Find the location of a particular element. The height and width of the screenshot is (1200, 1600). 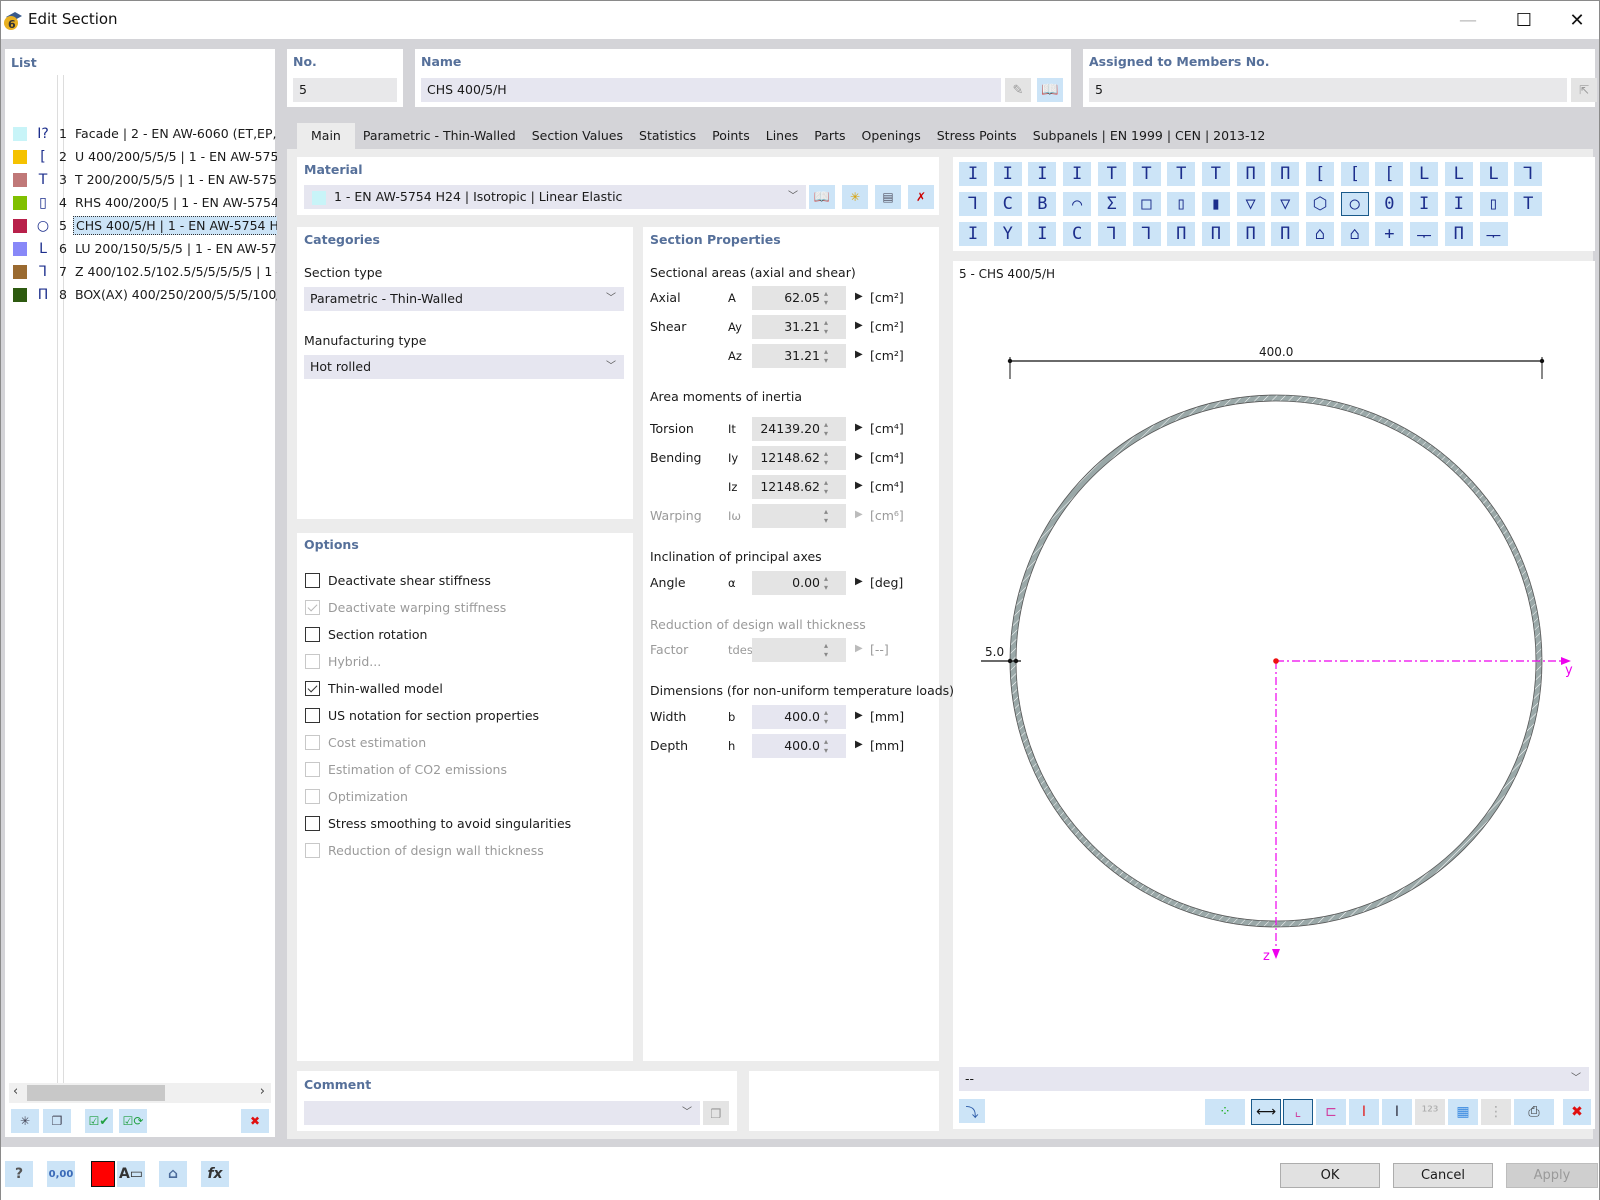

property-value-field: 12148.62 is located at coordinates (799, 487).